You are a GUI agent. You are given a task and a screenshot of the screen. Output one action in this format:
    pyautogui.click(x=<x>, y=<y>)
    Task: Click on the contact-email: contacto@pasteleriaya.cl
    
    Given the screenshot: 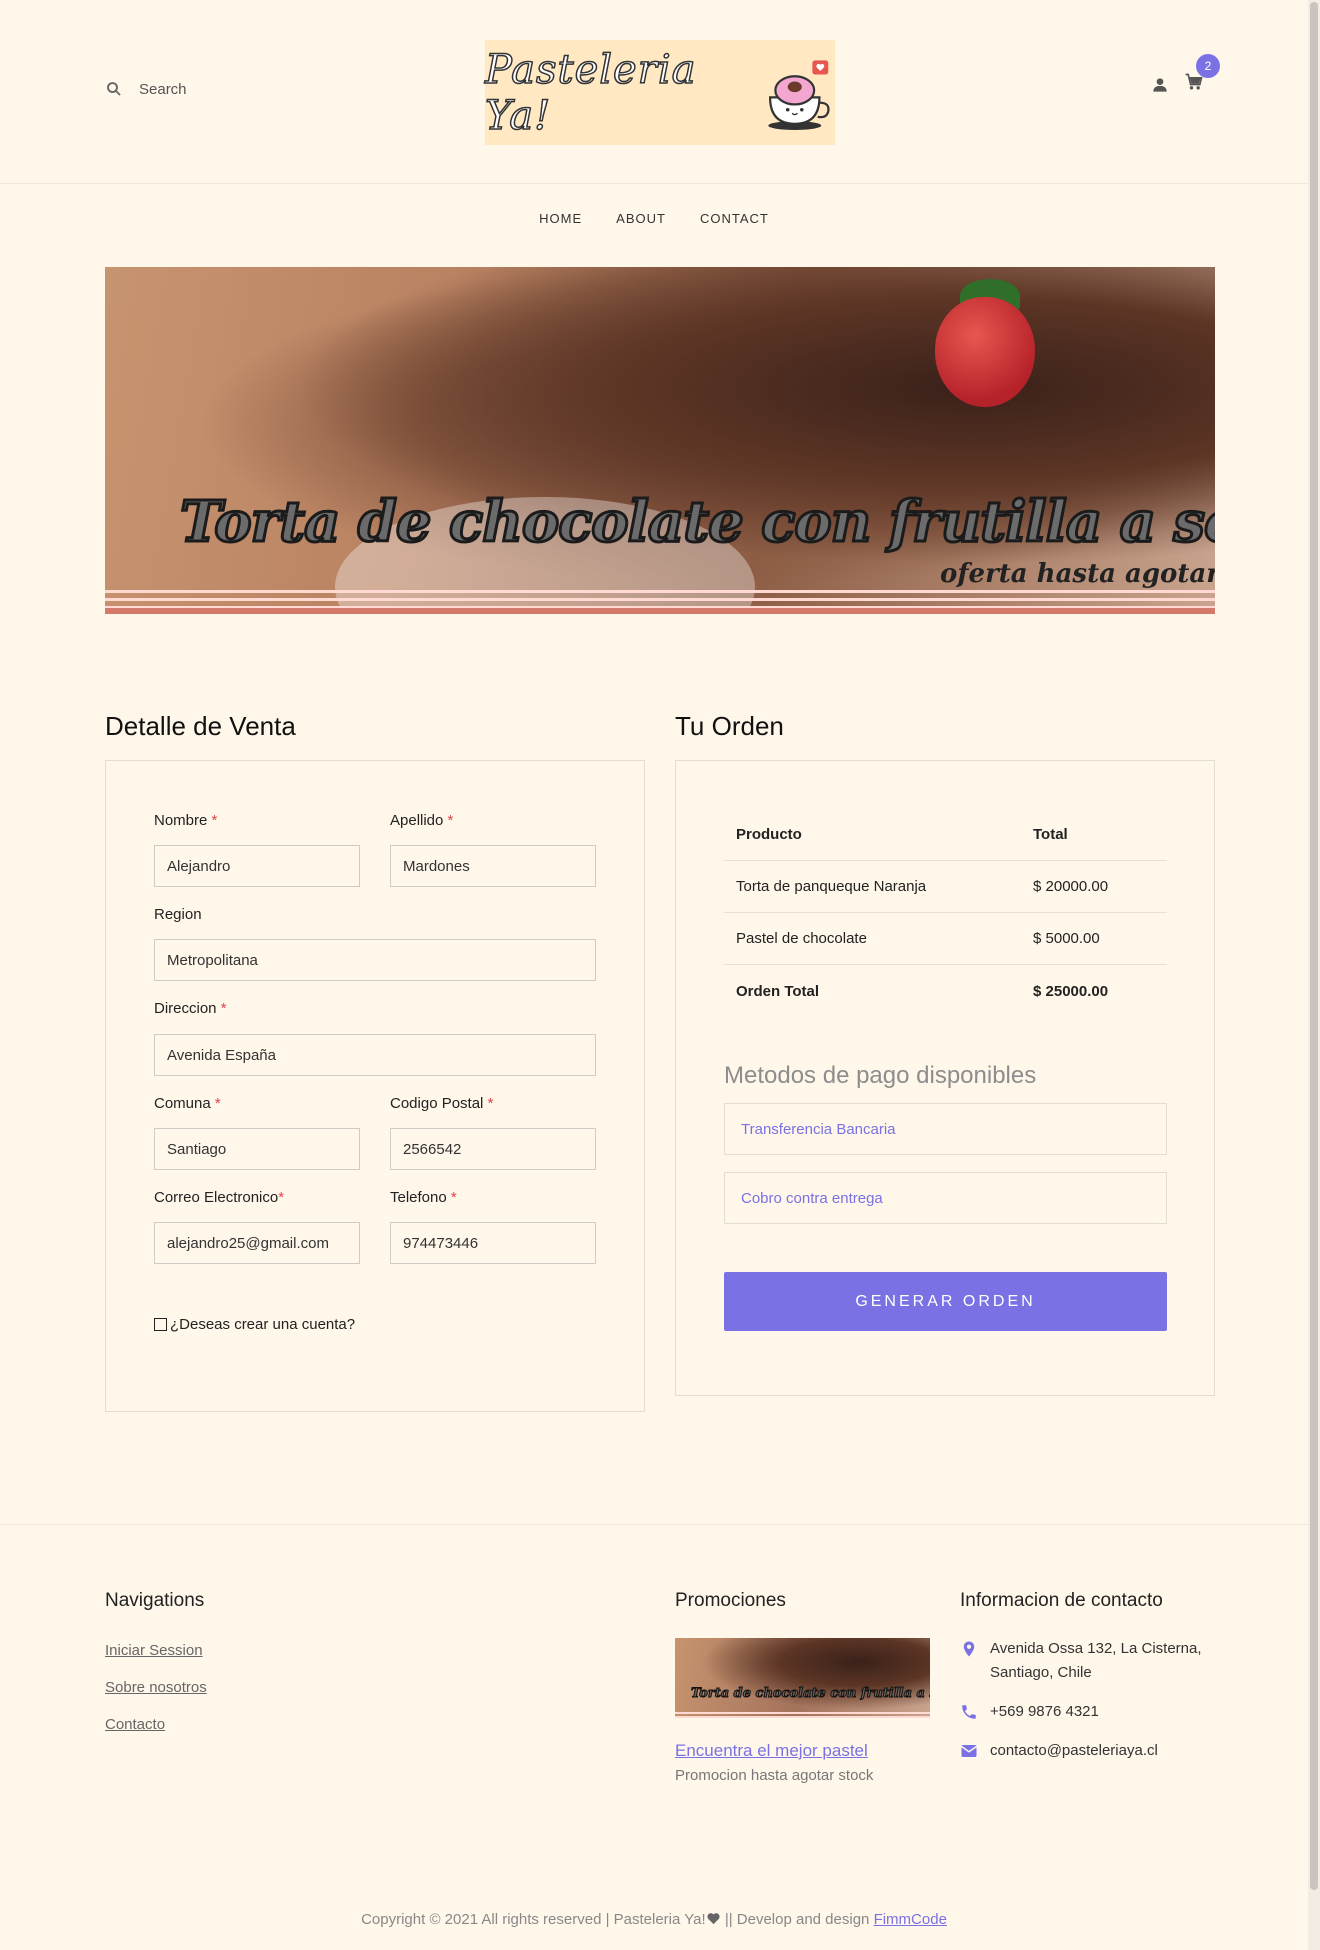 What is the action you would take?
    pyautogui.click(x=1059, y=1751)
    